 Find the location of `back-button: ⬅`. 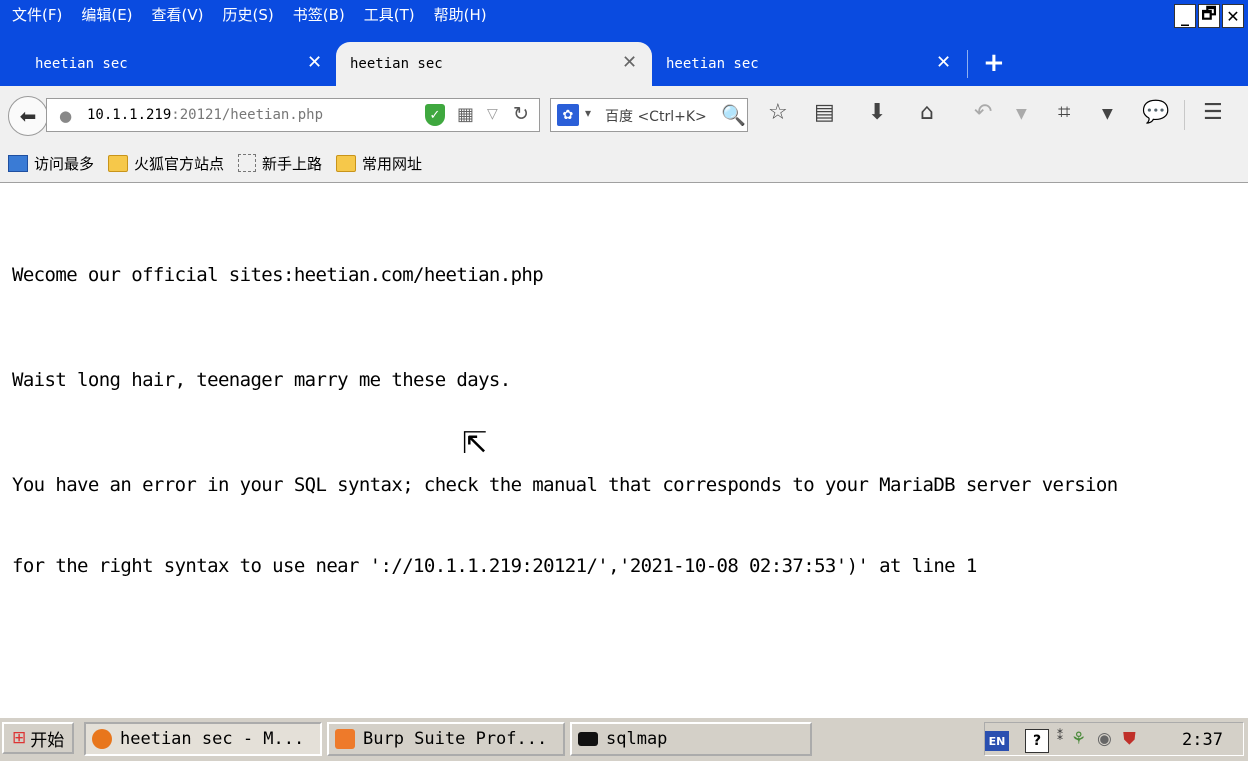

back-button: ⬅ is located at coordinates (28, 116).